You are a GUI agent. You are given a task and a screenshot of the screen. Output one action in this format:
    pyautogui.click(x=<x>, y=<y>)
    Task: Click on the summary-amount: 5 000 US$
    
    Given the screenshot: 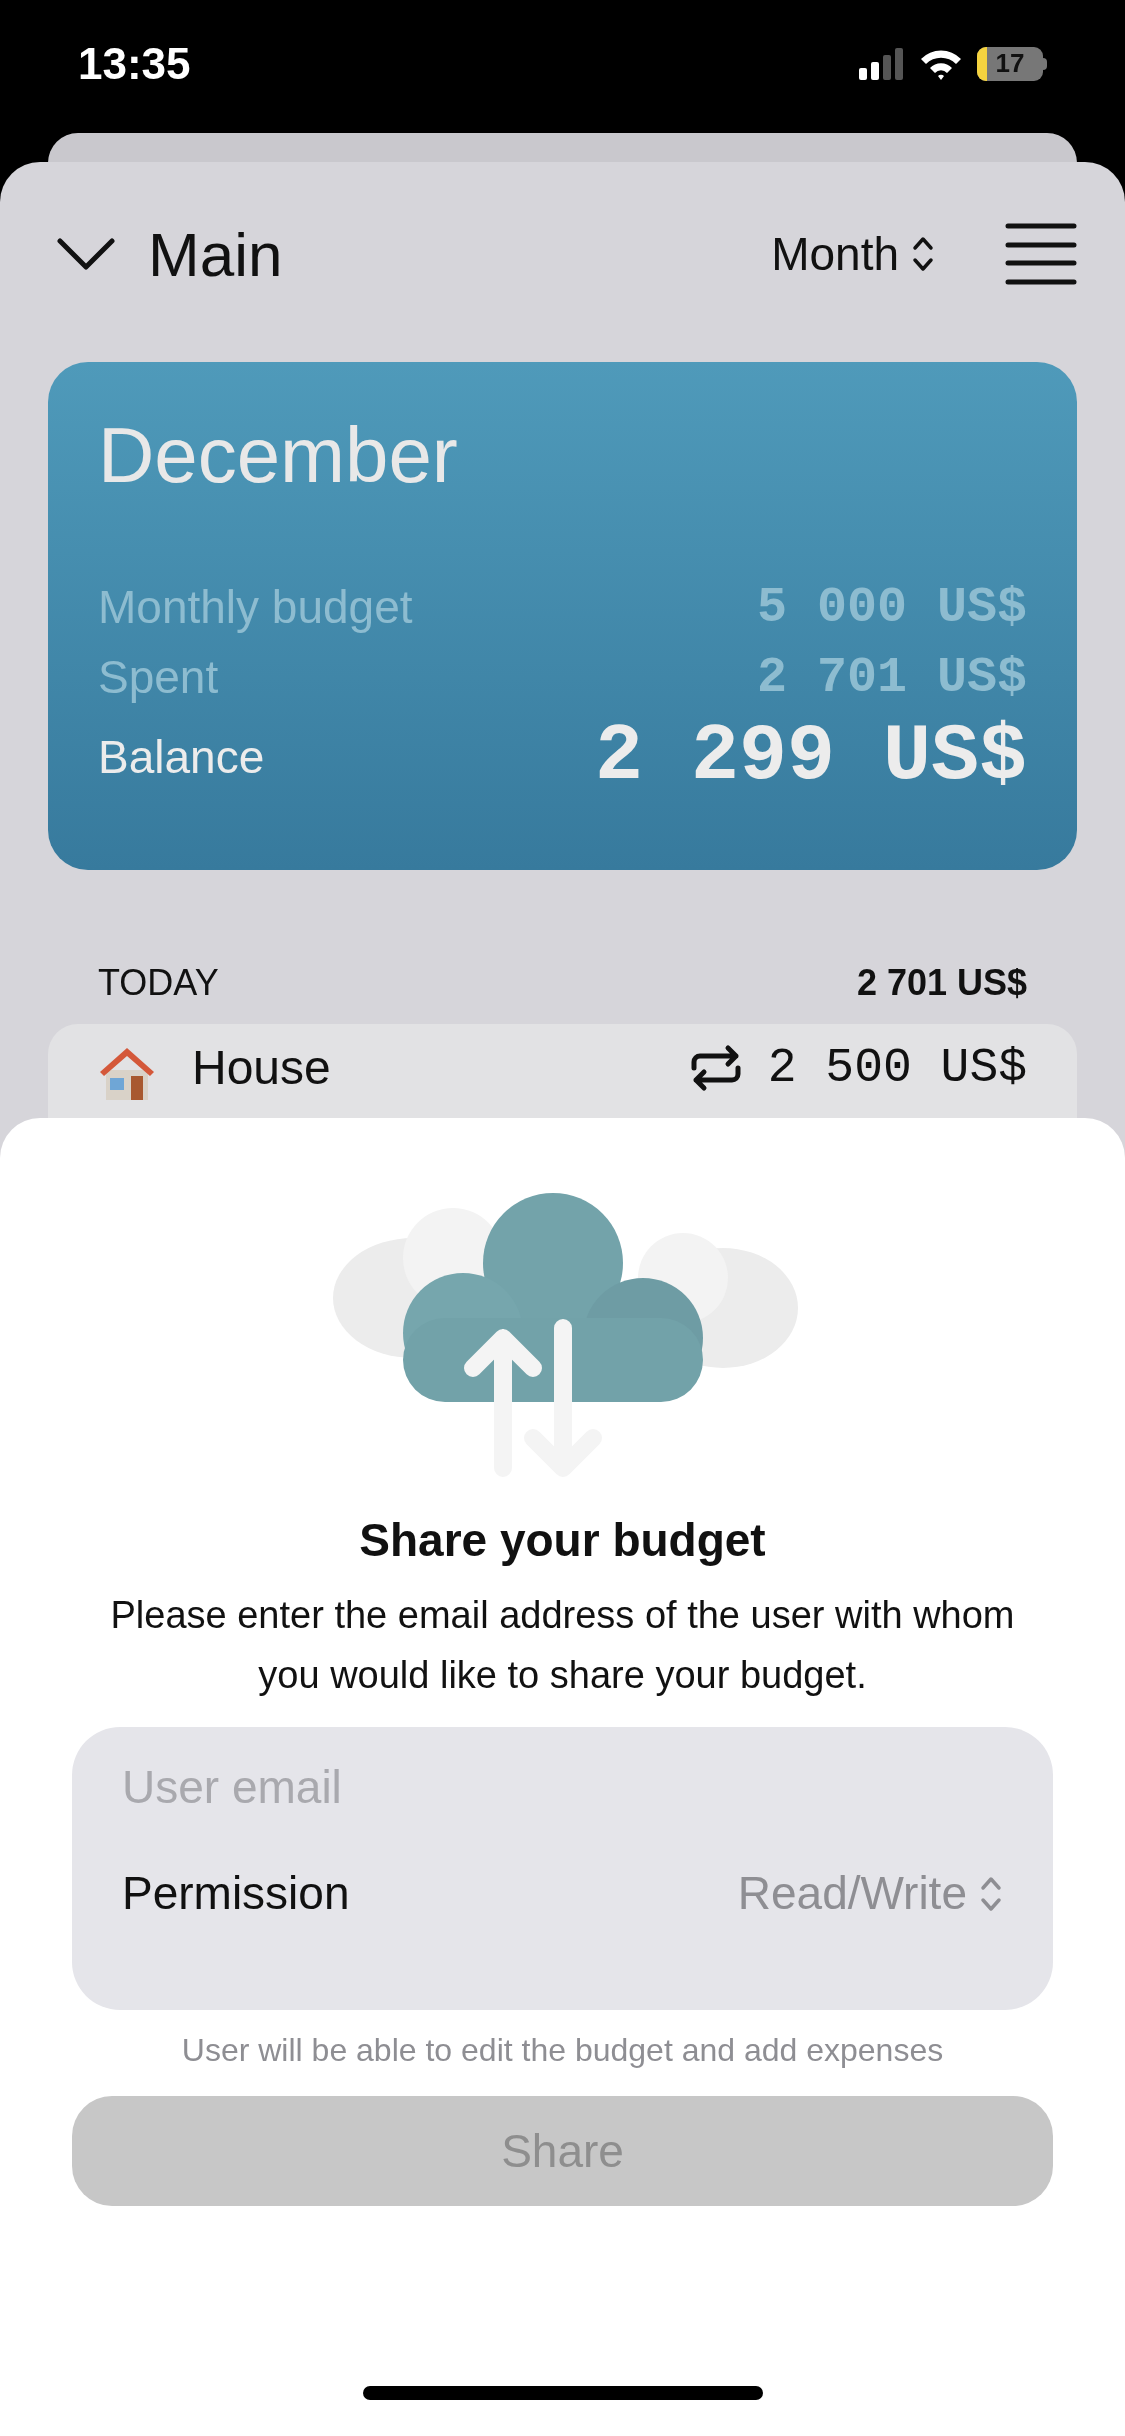 What is the action you would take?
    pyautogui.click(x=891, y=607)
    